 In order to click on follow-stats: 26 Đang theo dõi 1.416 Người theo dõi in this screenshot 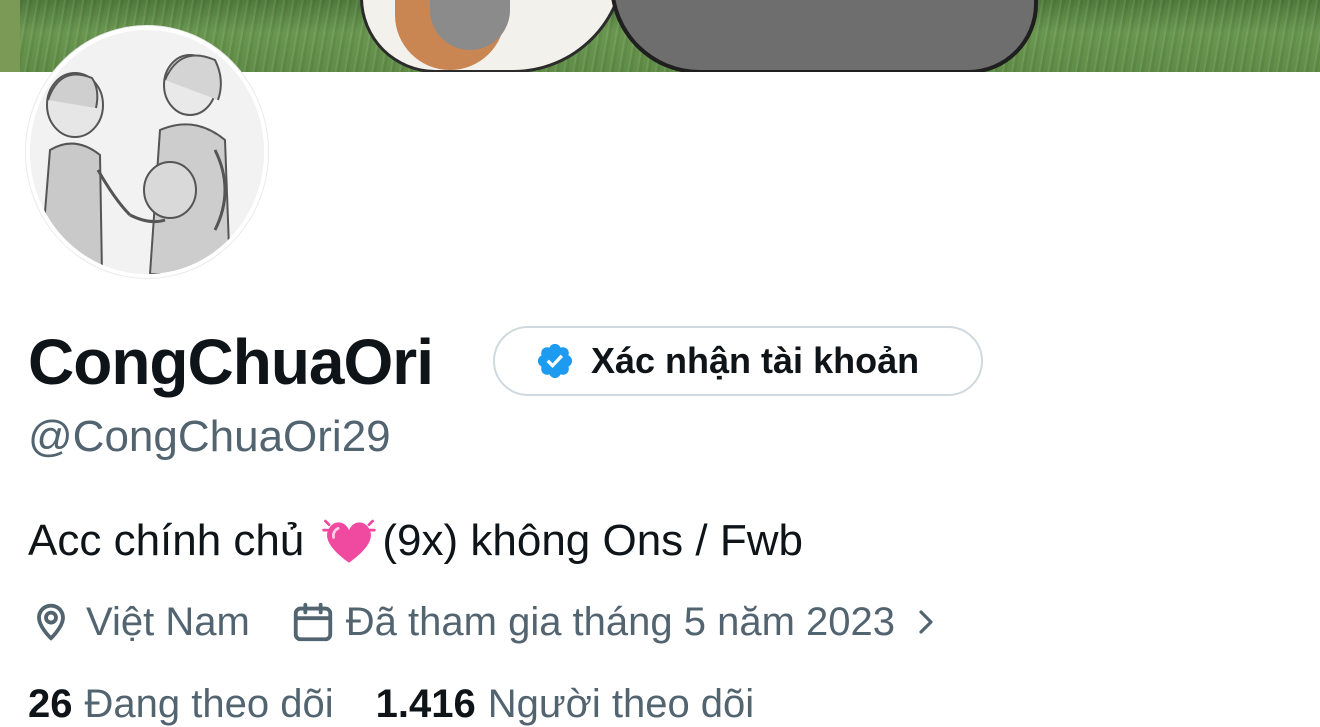, I will do `click(391, 704)`.